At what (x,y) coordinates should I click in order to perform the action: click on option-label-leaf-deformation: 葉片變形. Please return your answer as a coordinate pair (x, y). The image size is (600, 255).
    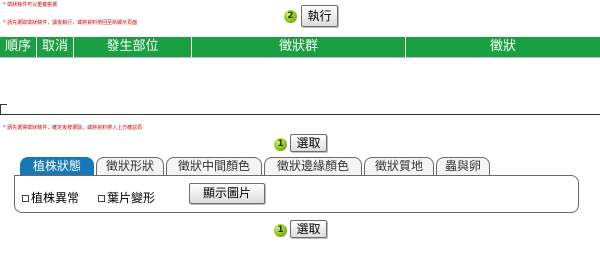
    Looking at the image, I should click on (131, 198).